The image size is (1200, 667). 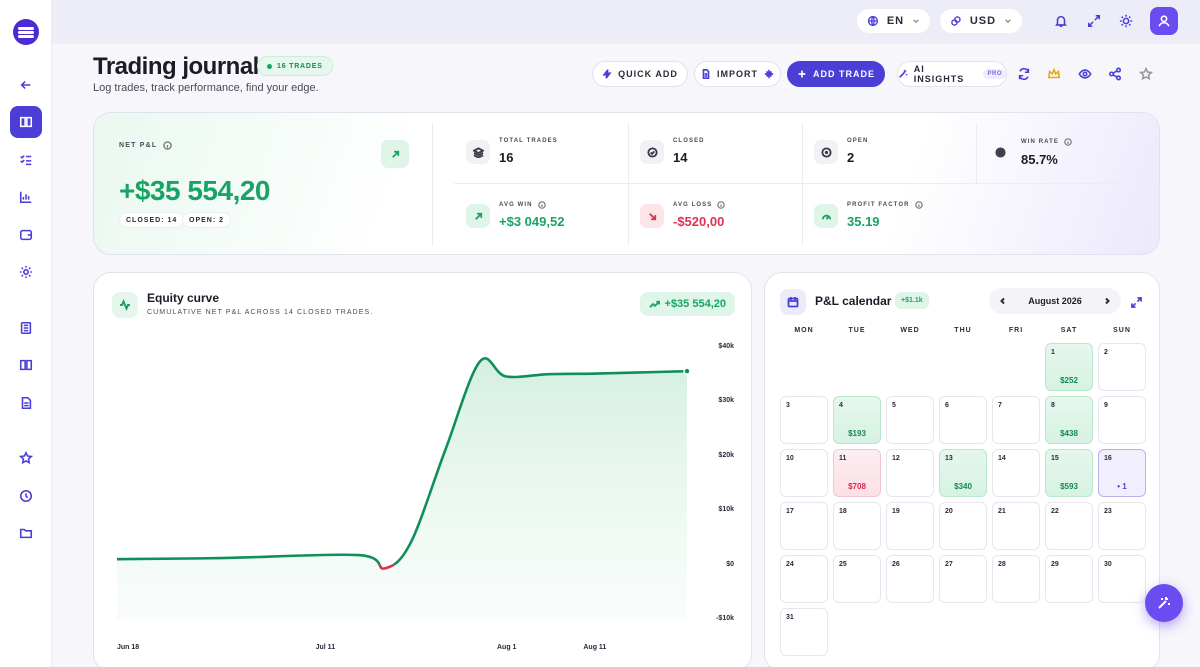 What do you see at coordinates (26, 533) in the screenshot?
I see `folder-icon` at bounding box center [26, 533].